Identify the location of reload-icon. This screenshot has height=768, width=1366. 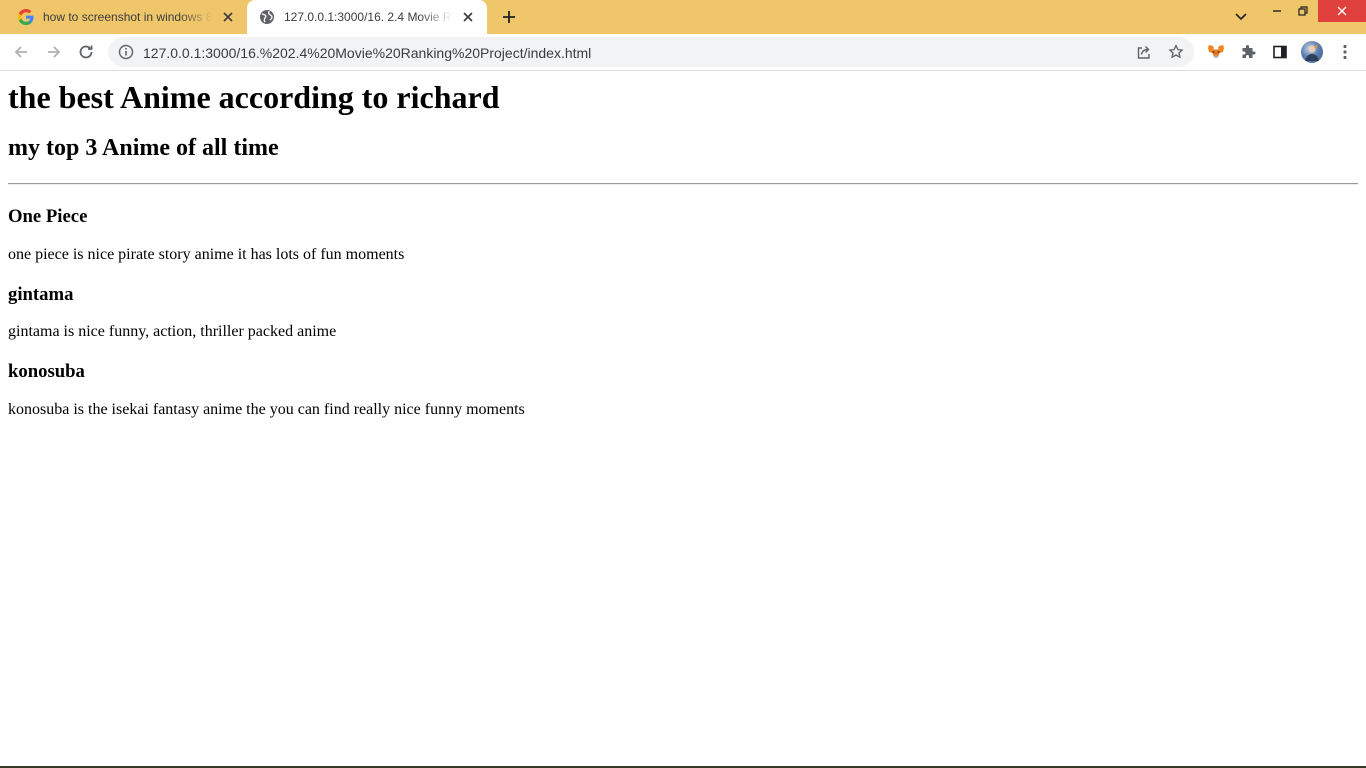
(86, 52).